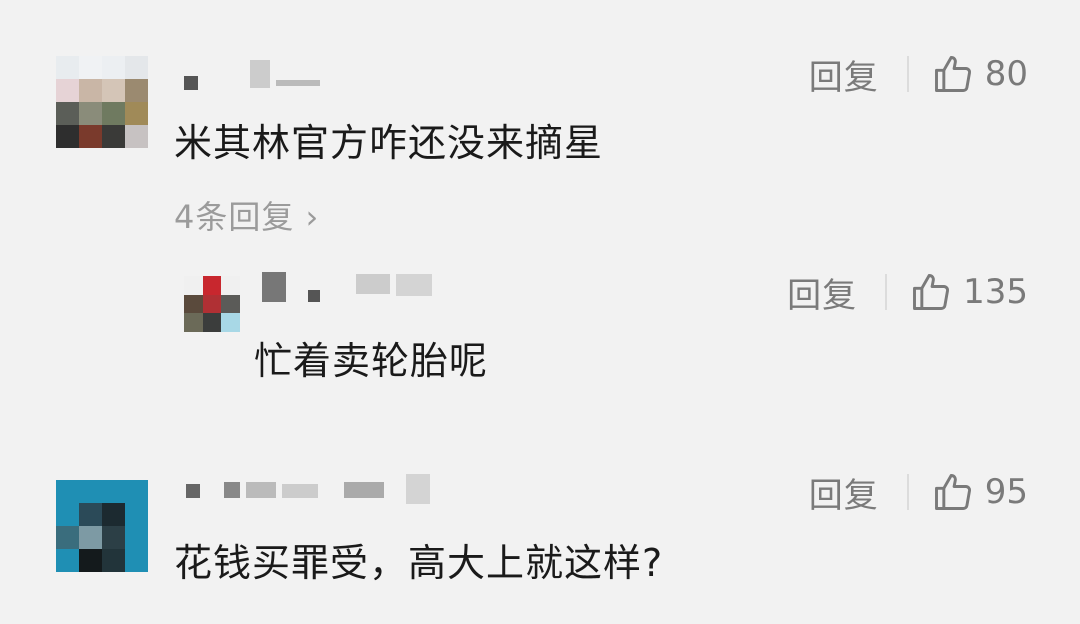  Describe the element at coordinates (1006, 492) in the screenshot. I see `like-count: 95` at that location.